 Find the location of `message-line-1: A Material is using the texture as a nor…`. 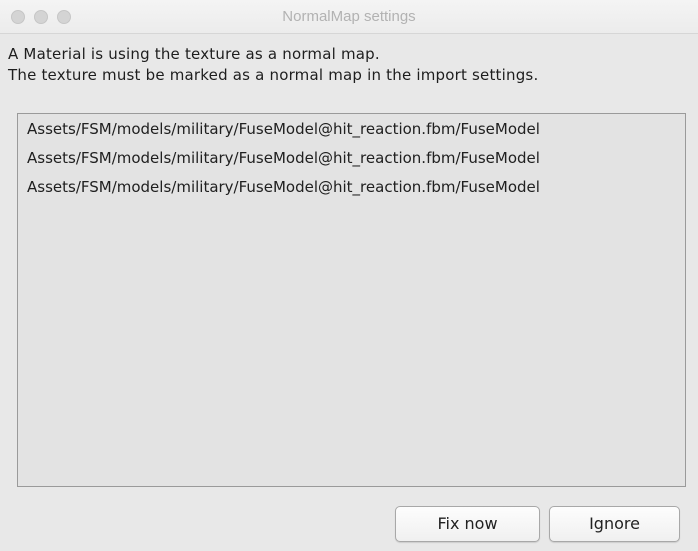

message-line-1: A Material is using the texture as a nor… is located at coordinates (194, 54).